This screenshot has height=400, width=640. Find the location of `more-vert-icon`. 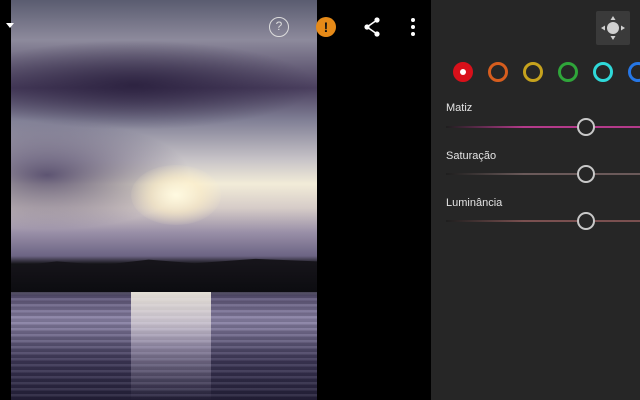

more-vert-icon is located at coordinates (413, 27).